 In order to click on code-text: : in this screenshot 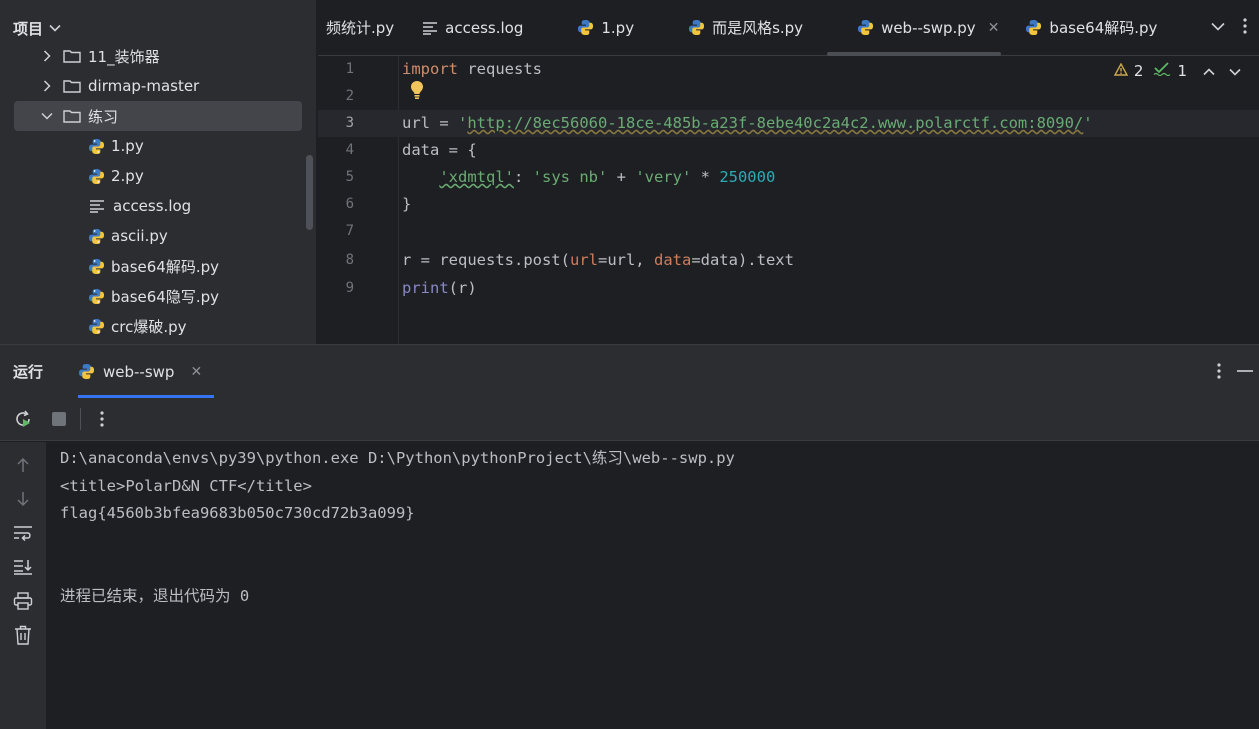, I will do `click(523, 177)`.